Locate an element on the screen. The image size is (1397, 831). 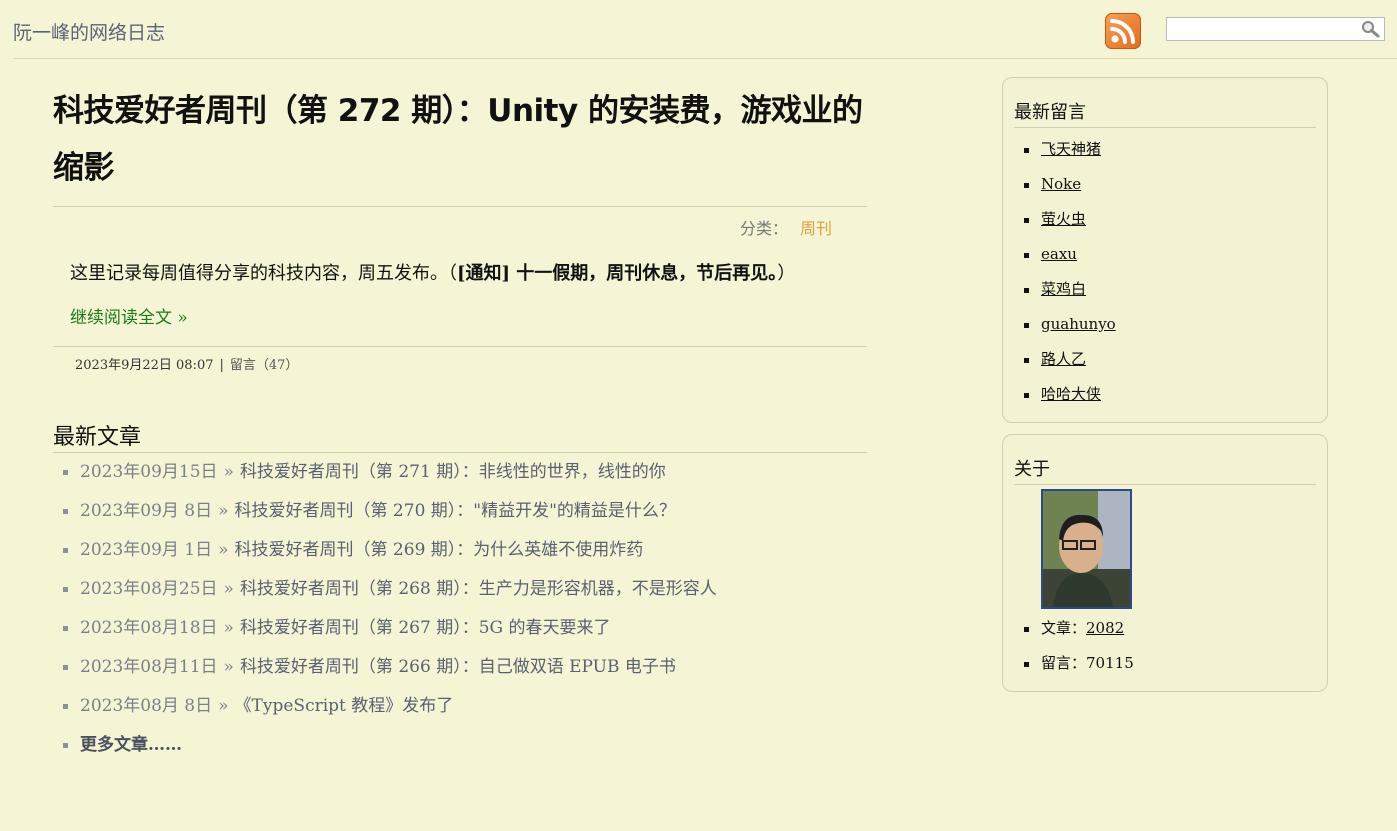
commenter-link: eaxu is located at coordinates (1059, 254).